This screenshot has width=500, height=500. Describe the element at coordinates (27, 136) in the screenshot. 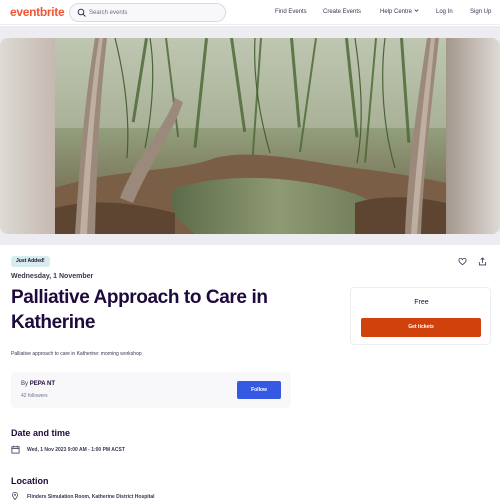

I see `hero-blur-left` at that location.